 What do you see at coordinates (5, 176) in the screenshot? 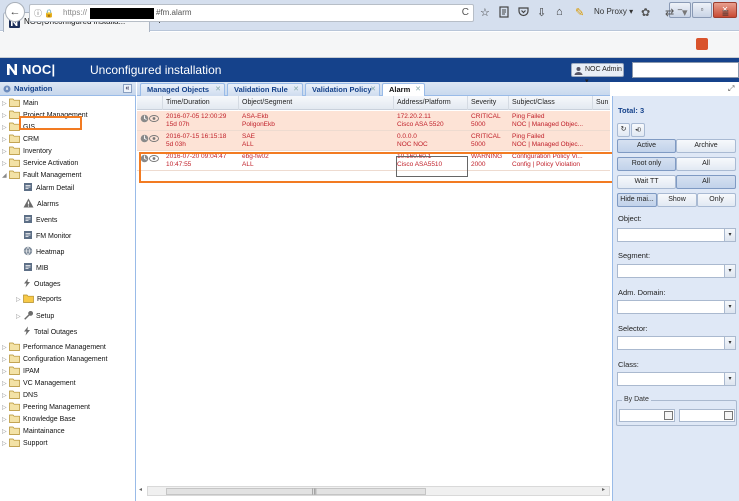
I see `expanded-arrow-icon: ◢` at bounding box center [5, 176].